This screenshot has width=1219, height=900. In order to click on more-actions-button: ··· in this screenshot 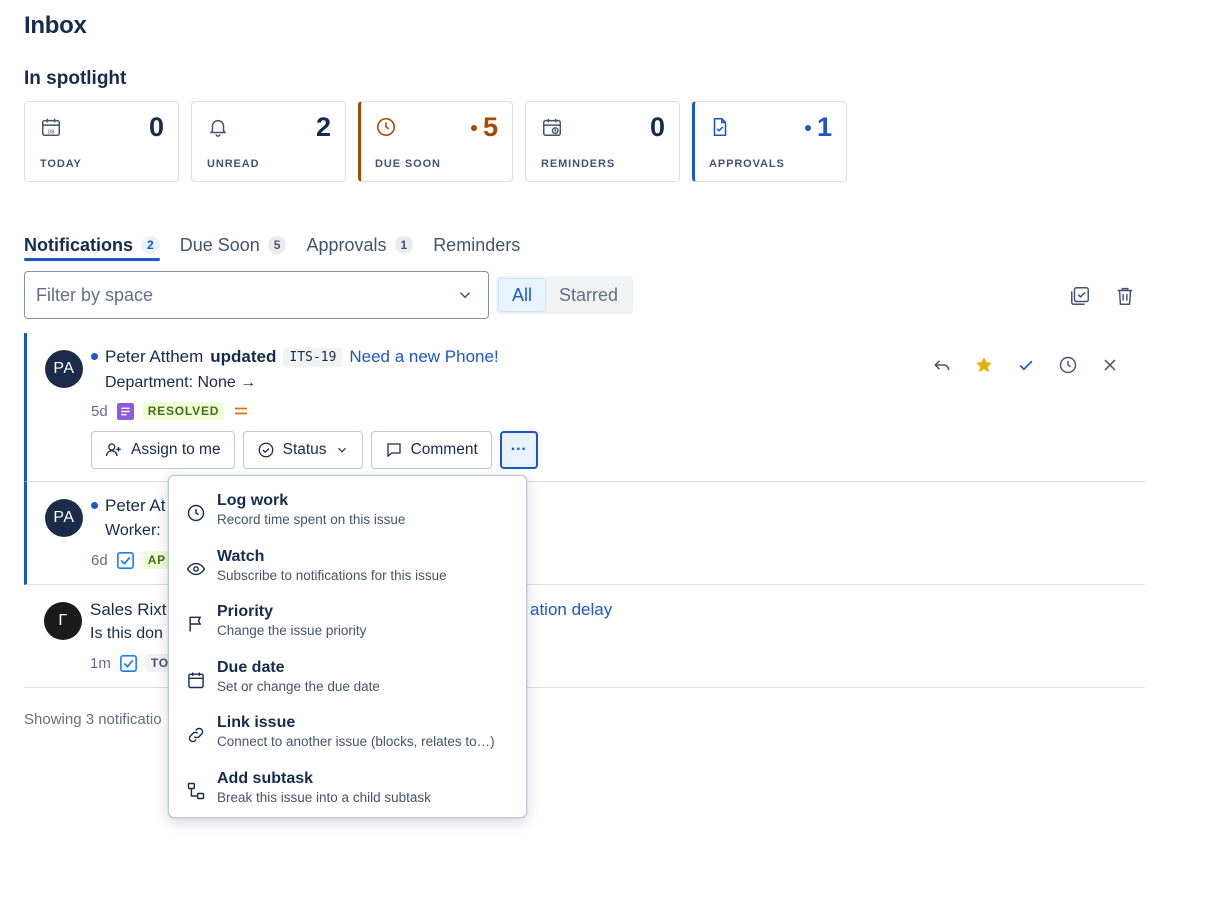, I will do `click(518, 450)`.